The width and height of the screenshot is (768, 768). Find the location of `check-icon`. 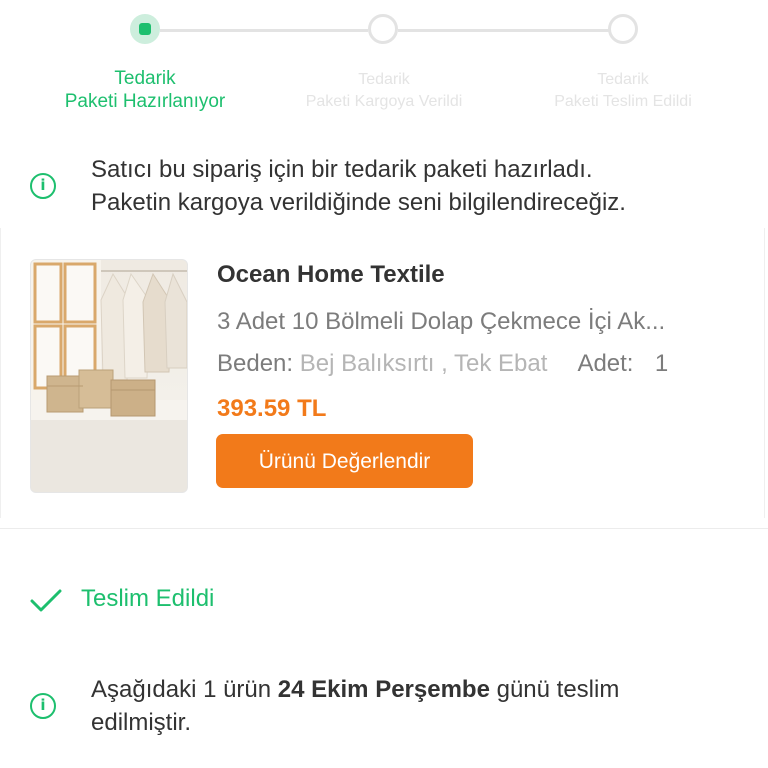

check-icon is located at coordinates (46, 600).